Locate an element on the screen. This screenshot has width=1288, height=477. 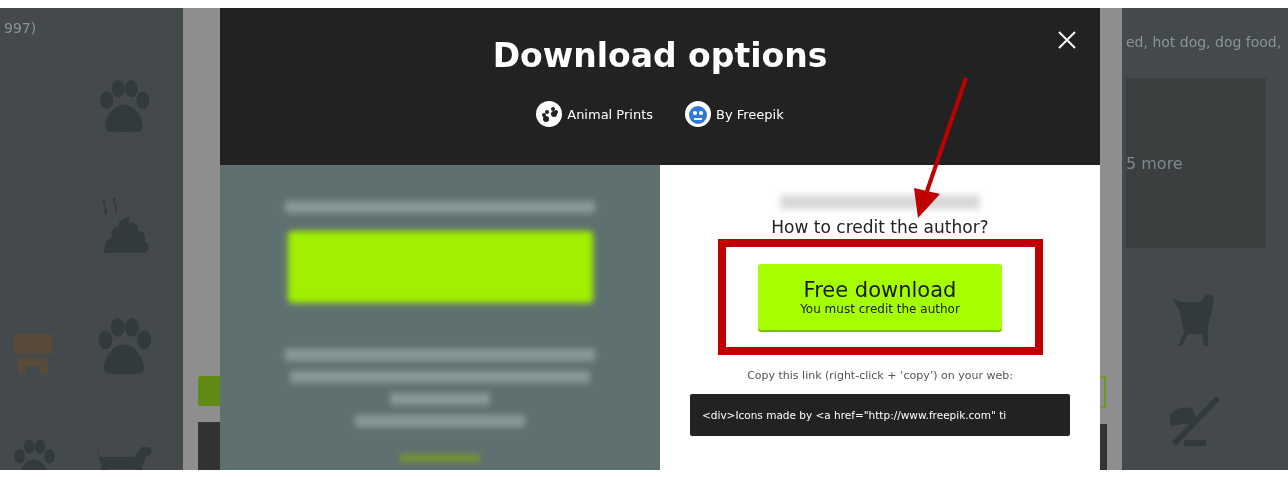
close-button is located at coordinates (1067, 40).